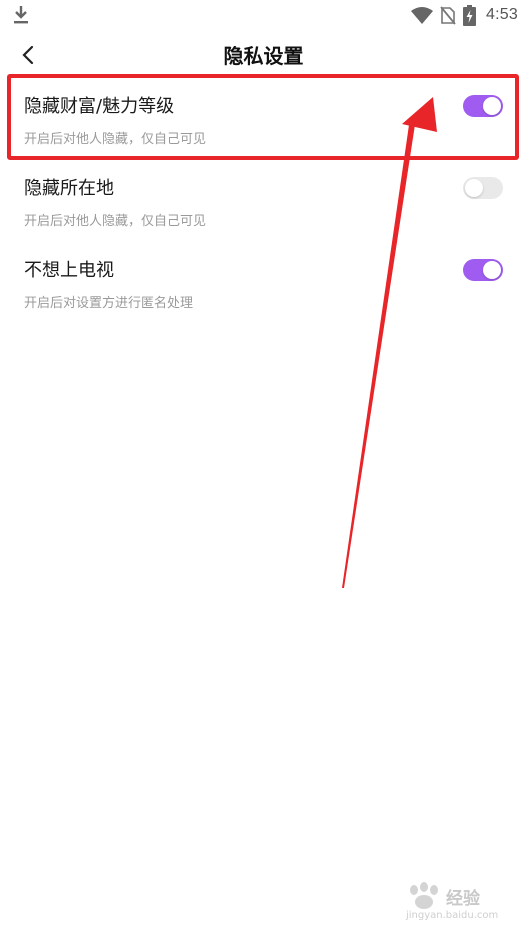 The image size is (527, 938). I want to click on hide-location-toggle, so click(483, 188).